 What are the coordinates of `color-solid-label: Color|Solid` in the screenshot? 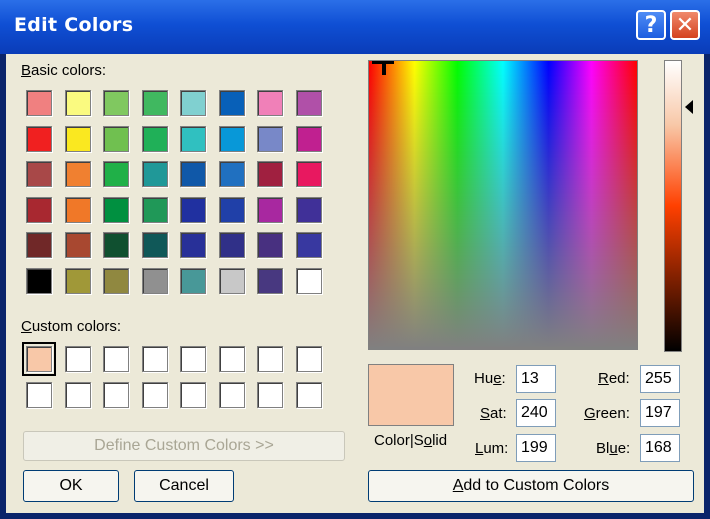 It's located at (411, 440).